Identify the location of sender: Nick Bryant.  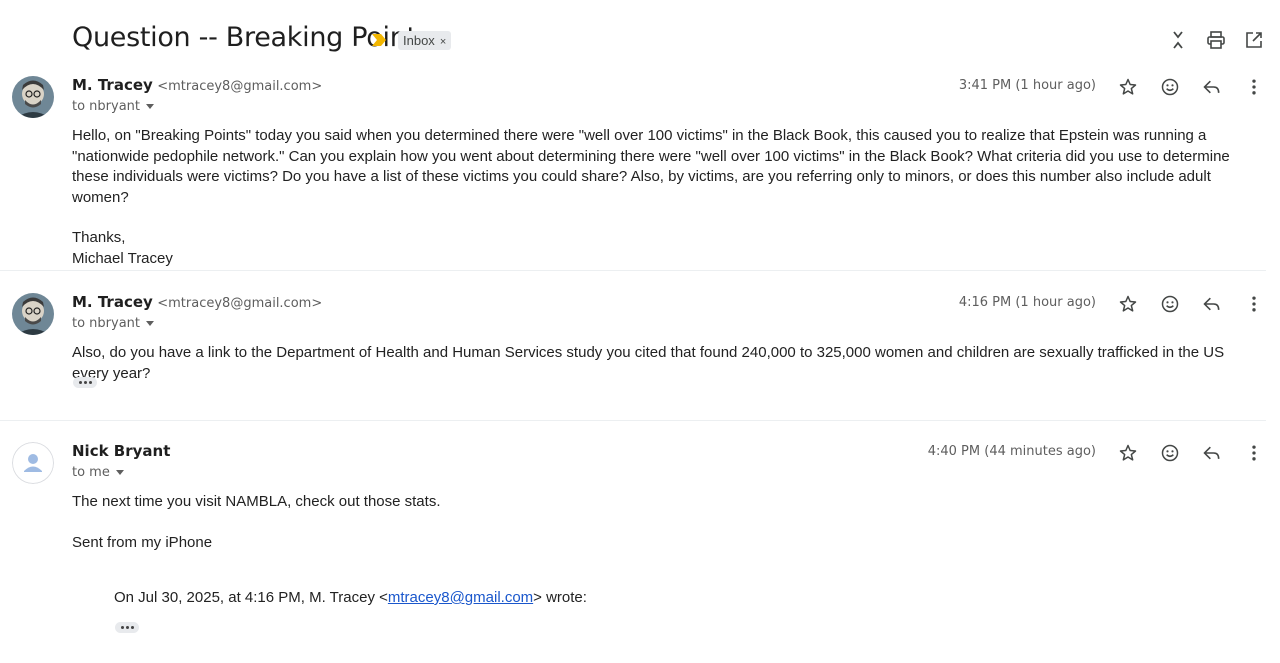
(121, 451).